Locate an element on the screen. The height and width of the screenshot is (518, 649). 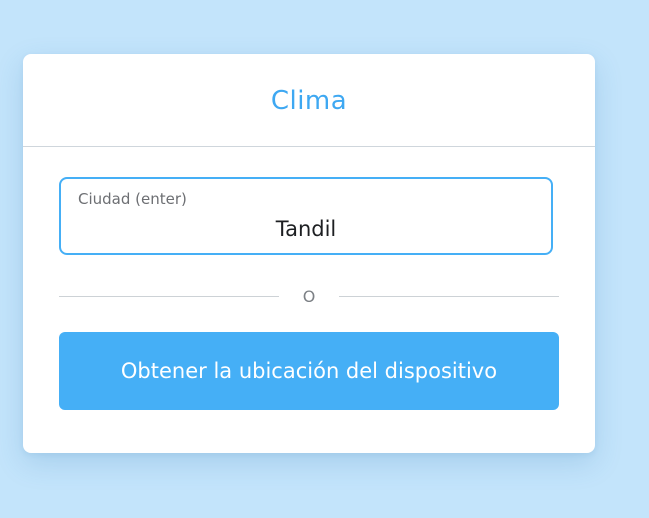
get-location-button: Obtener la ubicación del dispositivo is located at coordinates (309, 371).